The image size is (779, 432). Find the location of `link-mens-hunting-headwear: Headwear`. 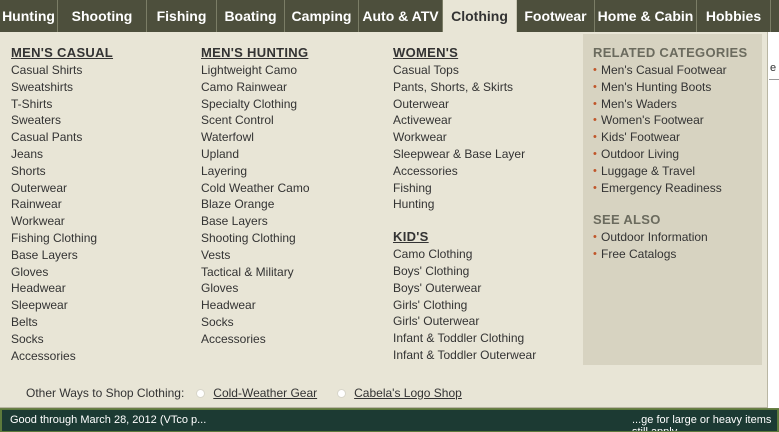

link-mens-hunting-headwear: Headwear is located at coordinates (255, 305).